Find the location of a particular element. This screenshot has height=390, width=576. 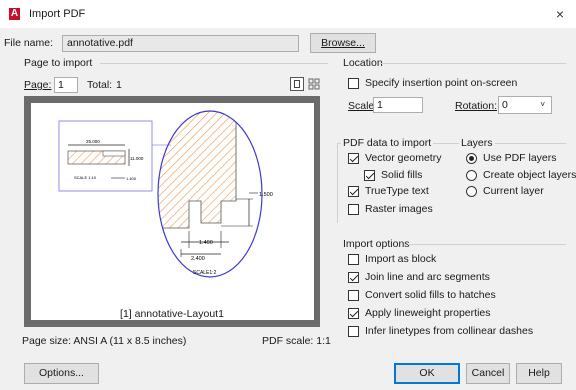

use-pdf-layers-radio is located at coordinates (471, 158).